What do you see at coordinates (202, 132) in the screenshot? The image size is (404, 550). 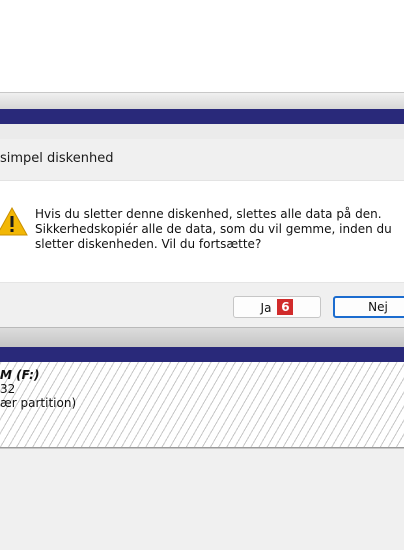 I see `dialog-top-frame` at bounding box center [202, 132].